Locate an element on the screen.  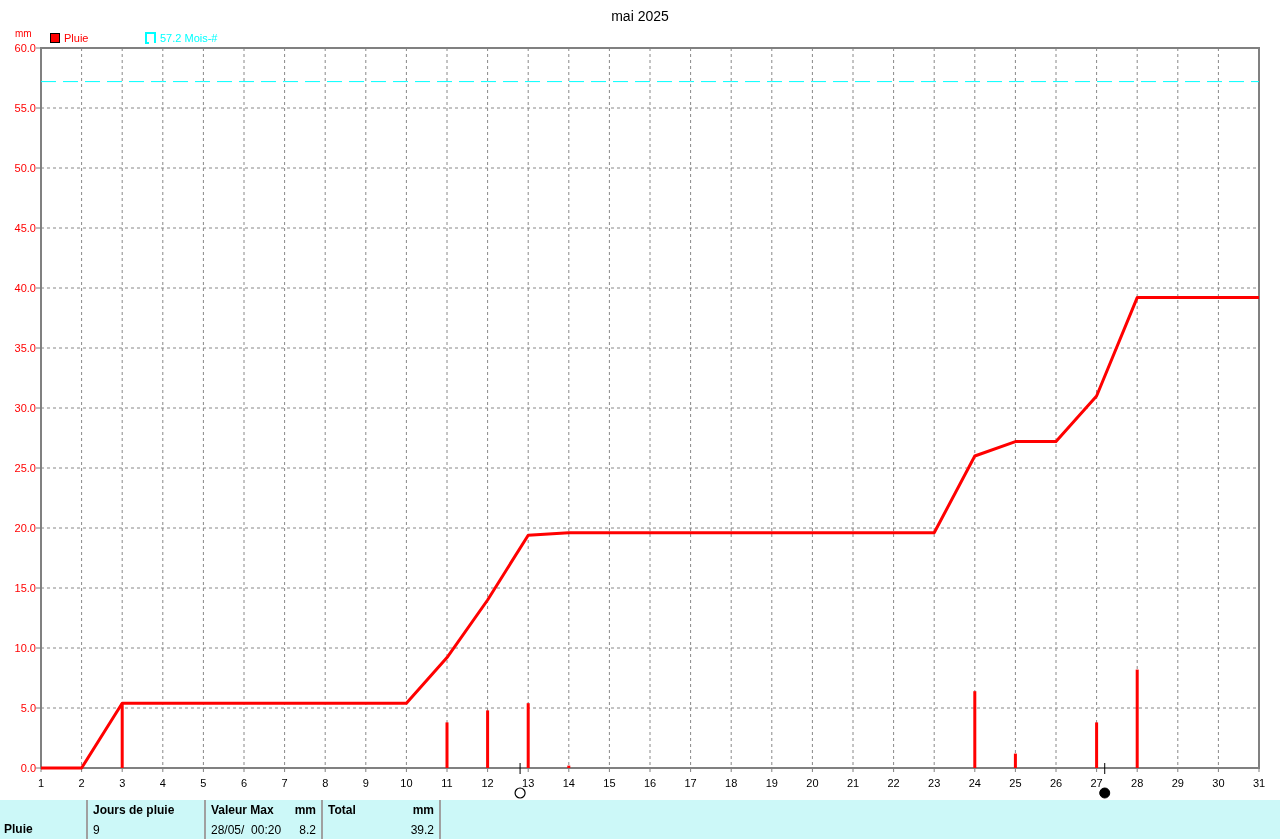
y-tick-label: 35.0 is located at coordinates (25, 348).